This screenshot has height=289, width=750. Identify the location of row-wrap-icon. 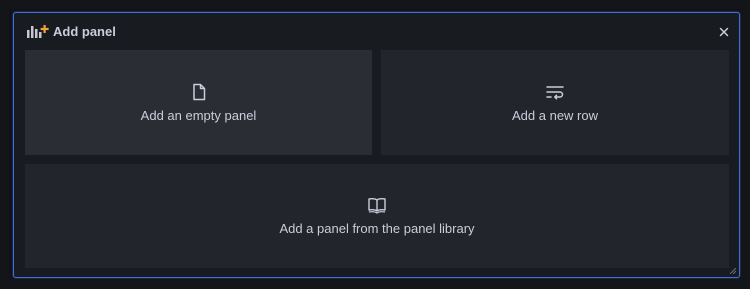
(555, 92).